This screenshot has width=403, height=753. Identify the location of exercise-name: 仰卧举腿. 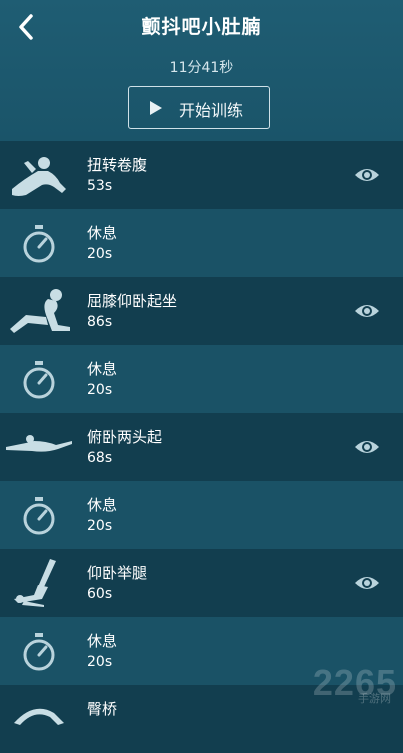
(117, 573).